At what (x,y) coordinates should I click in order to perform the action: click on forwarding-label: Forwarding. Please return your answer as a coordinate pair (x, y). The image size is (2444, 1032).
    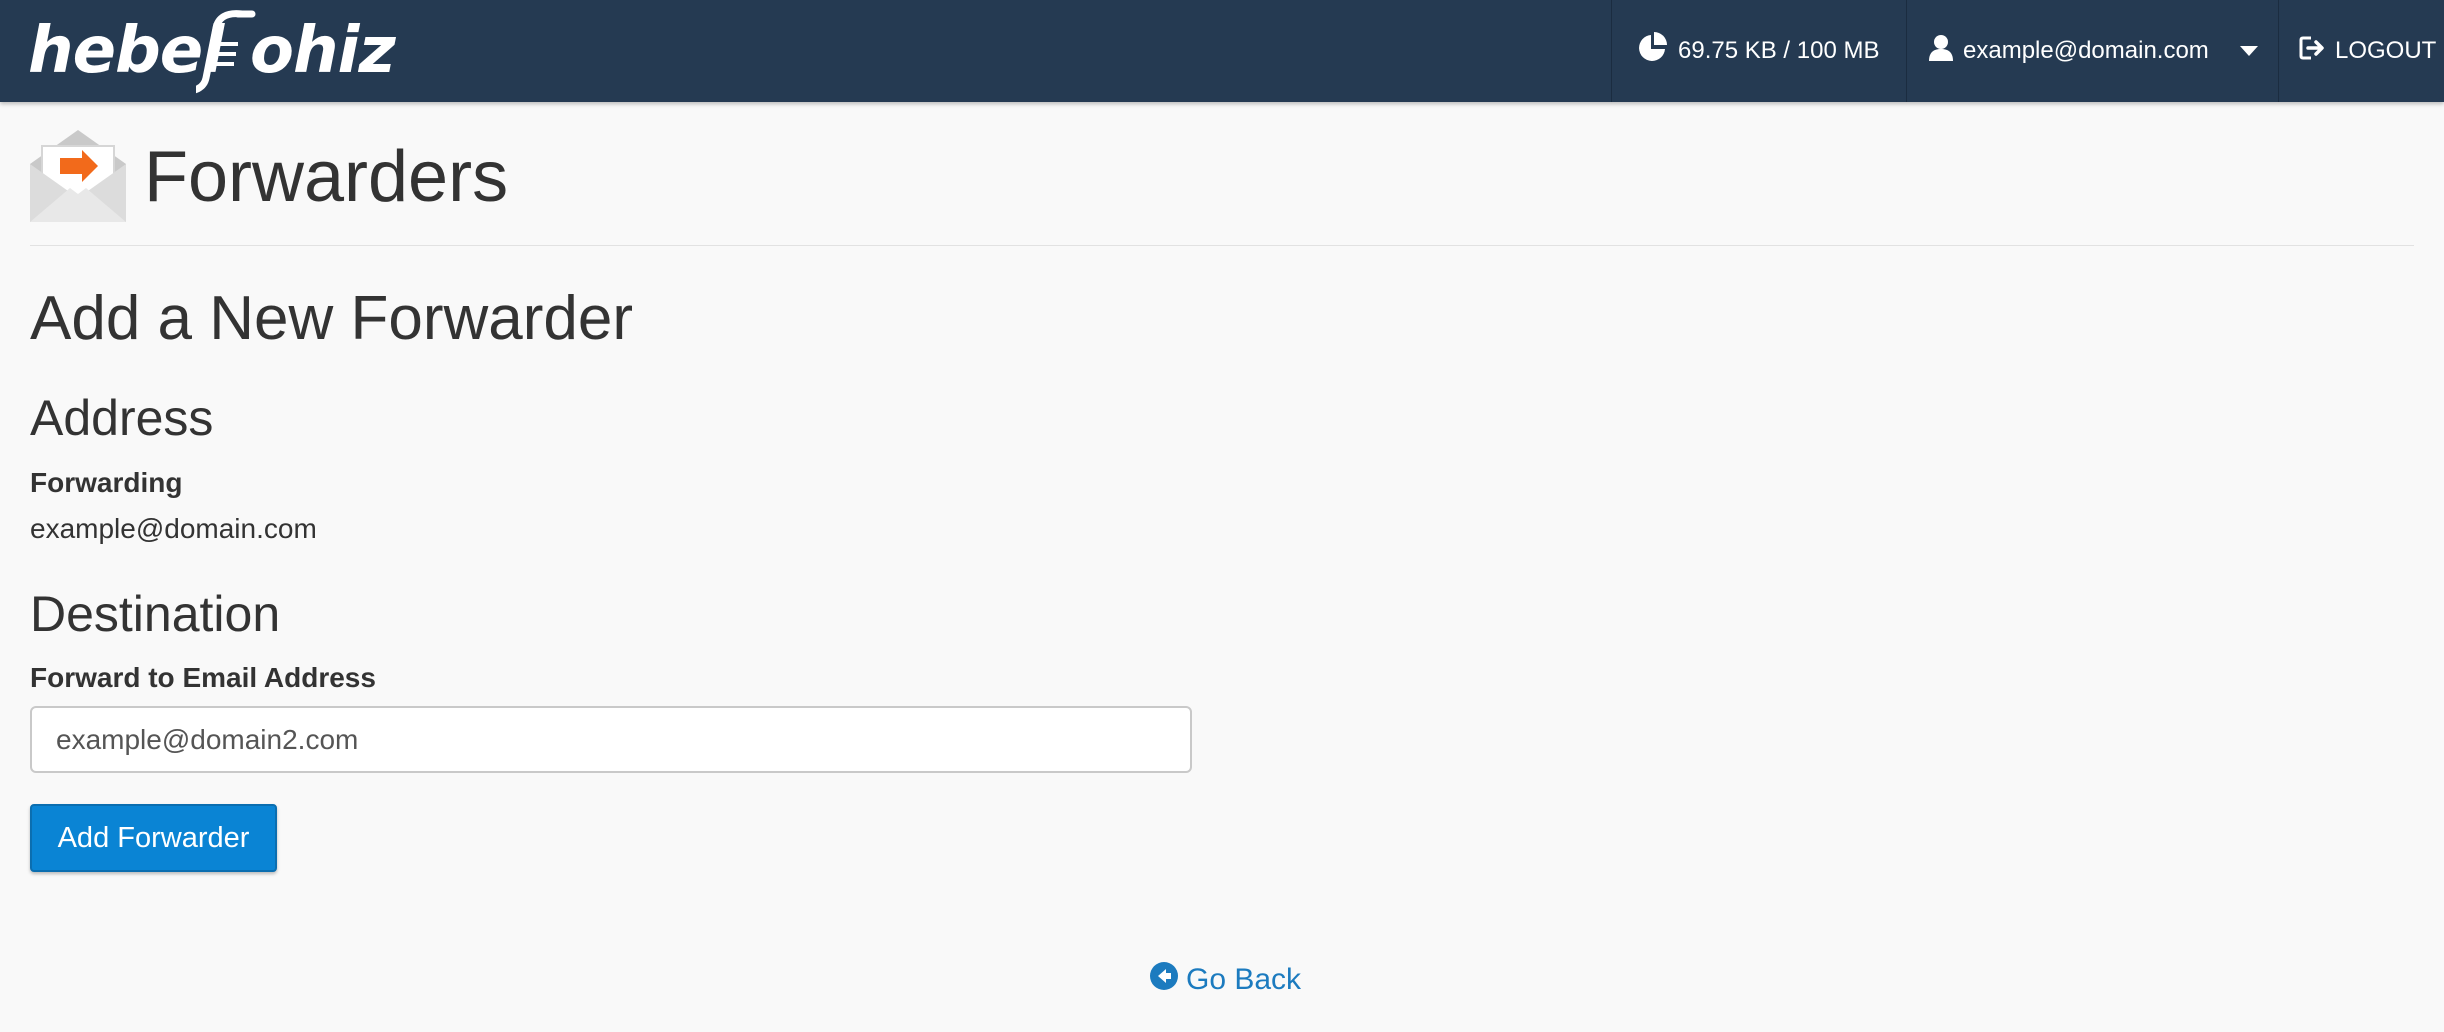
    Looking at the image, I should click on (106, 482).